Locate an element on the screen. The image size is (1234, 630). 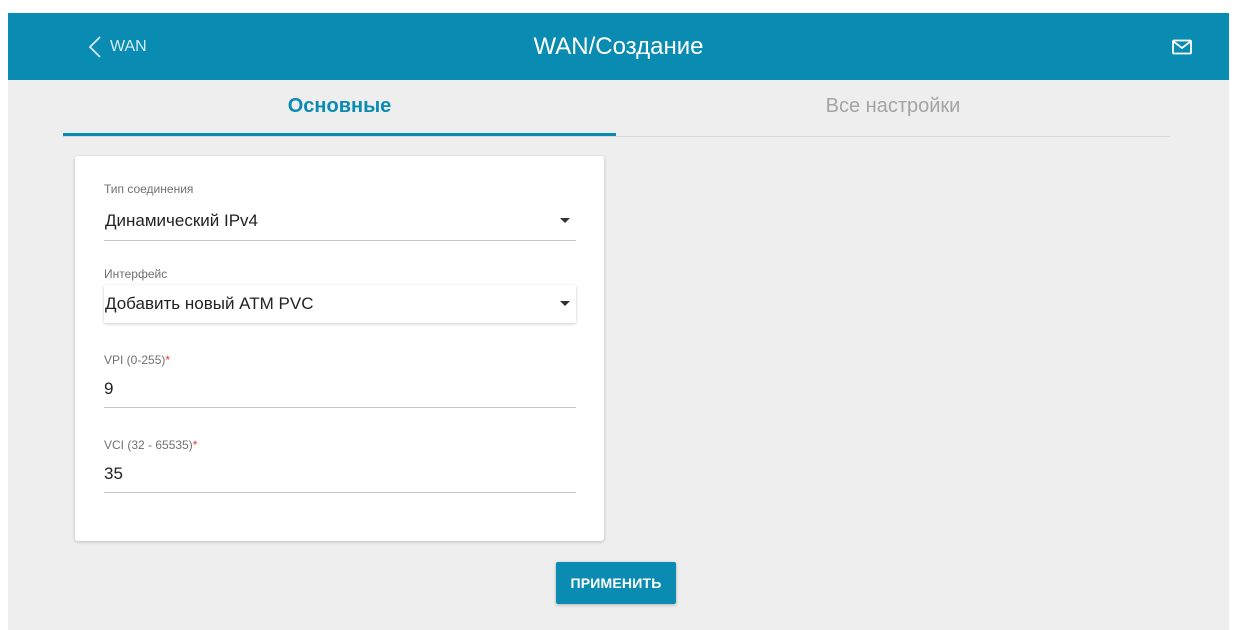
connection-type-select: Динамический IPv4 is located at coordinates (340, 221).